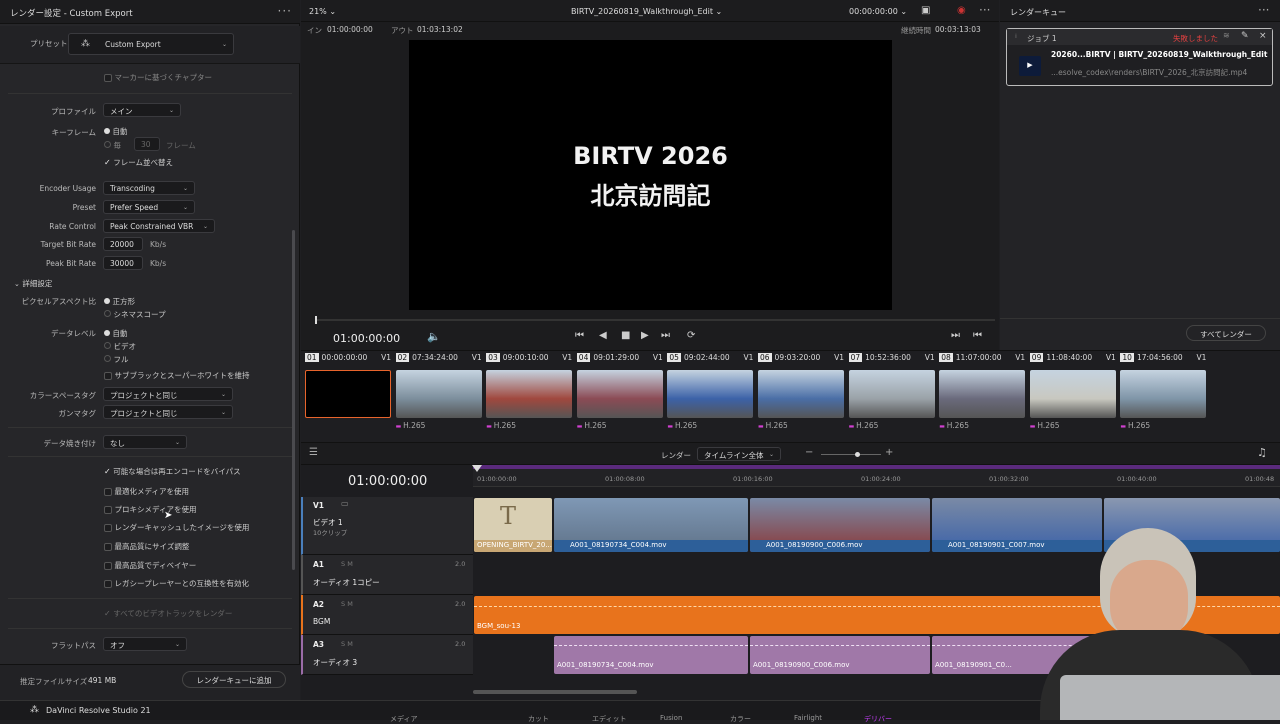 The width and height of the screenshot is (1280, 724). I want to click on clip-thumbnail: 10 17:04:56:00 V1 ▬ H.265, so click(1164, 397).